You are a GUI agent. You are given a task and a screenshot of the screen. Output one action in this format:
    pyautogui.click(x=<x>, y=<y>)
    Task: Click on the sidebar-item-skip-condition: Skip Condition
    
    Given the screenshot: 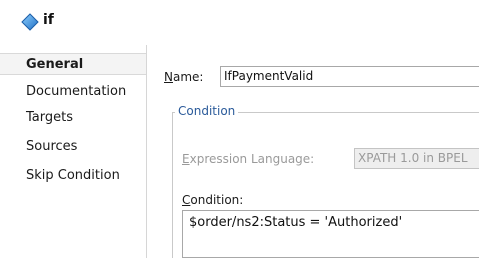 What is the action you would take?
    pyautogui.click(x=73, y=176)
    